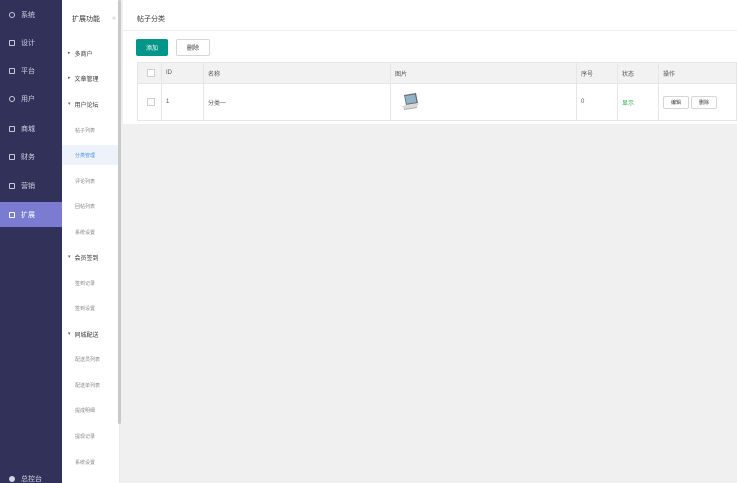 The image size is (737, 483). I want to click on nav-item-marketing: 营销, so click(31, 185).